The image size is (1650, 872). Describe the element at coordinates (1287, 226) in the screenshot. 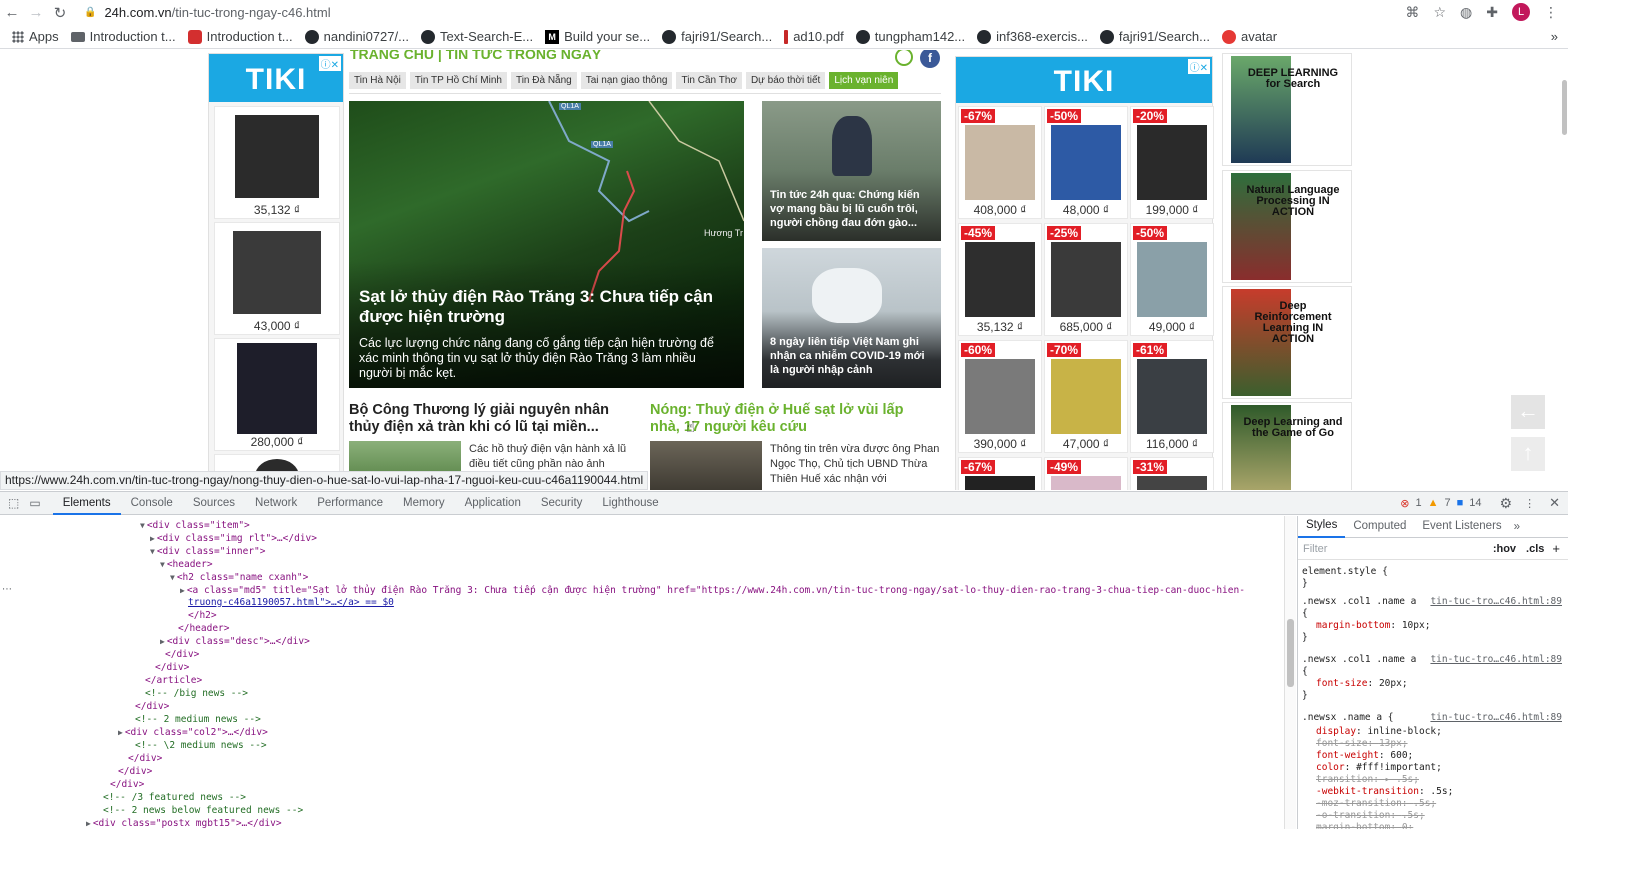

I see `book-ad-card: Natural Language Processing IN ACTION` at that location.